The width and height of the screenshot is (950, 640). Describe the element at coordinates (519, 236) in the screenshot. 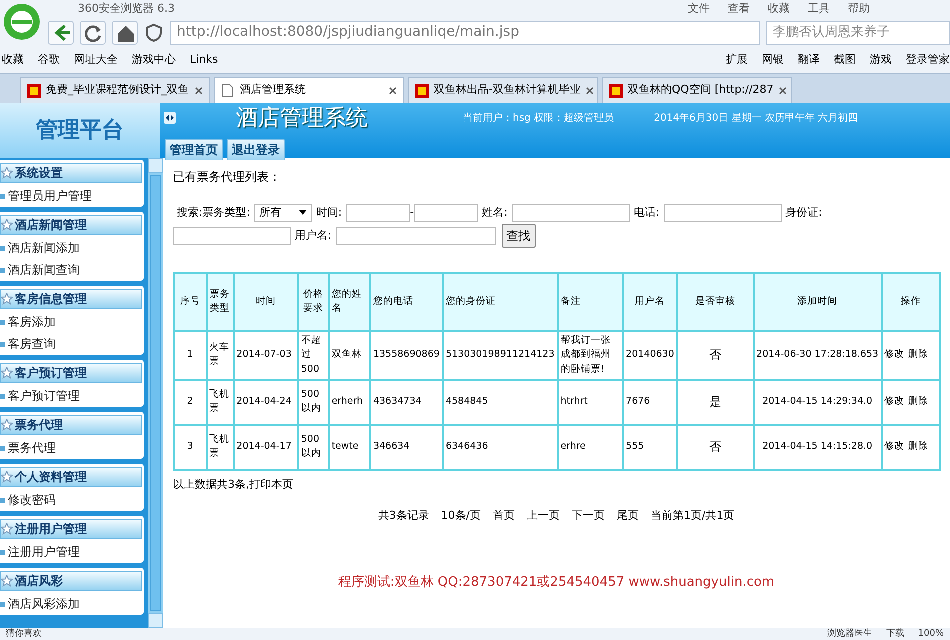

I see `search-button: 查找` at that location.